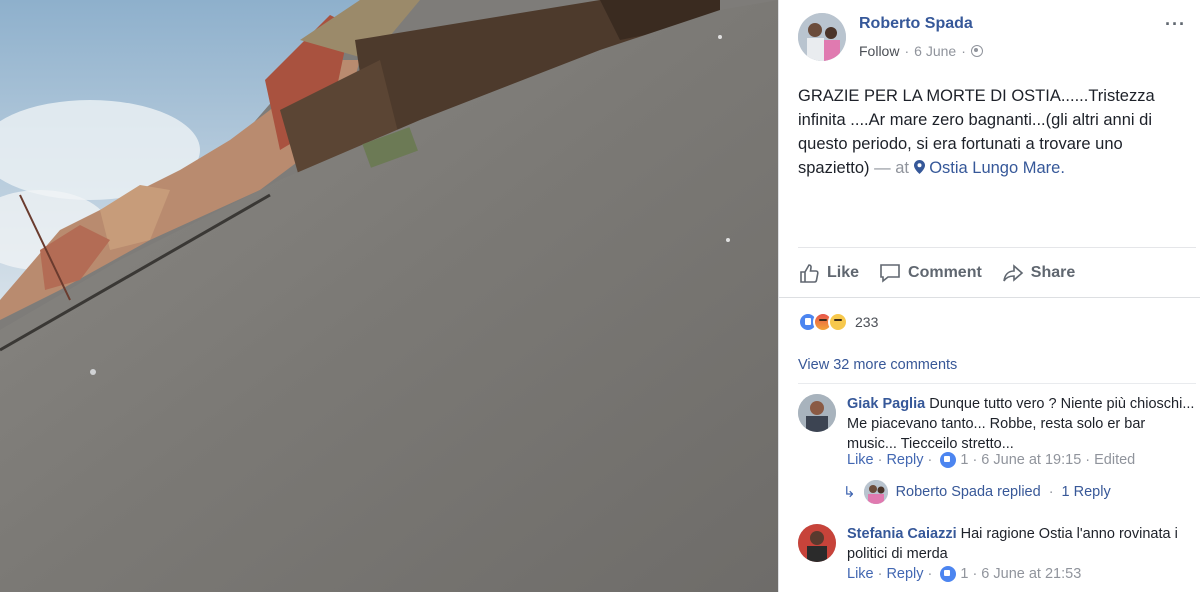 This screenshot has width=1200, height=592. I want to click on at-label: — at, so click(891, 168).